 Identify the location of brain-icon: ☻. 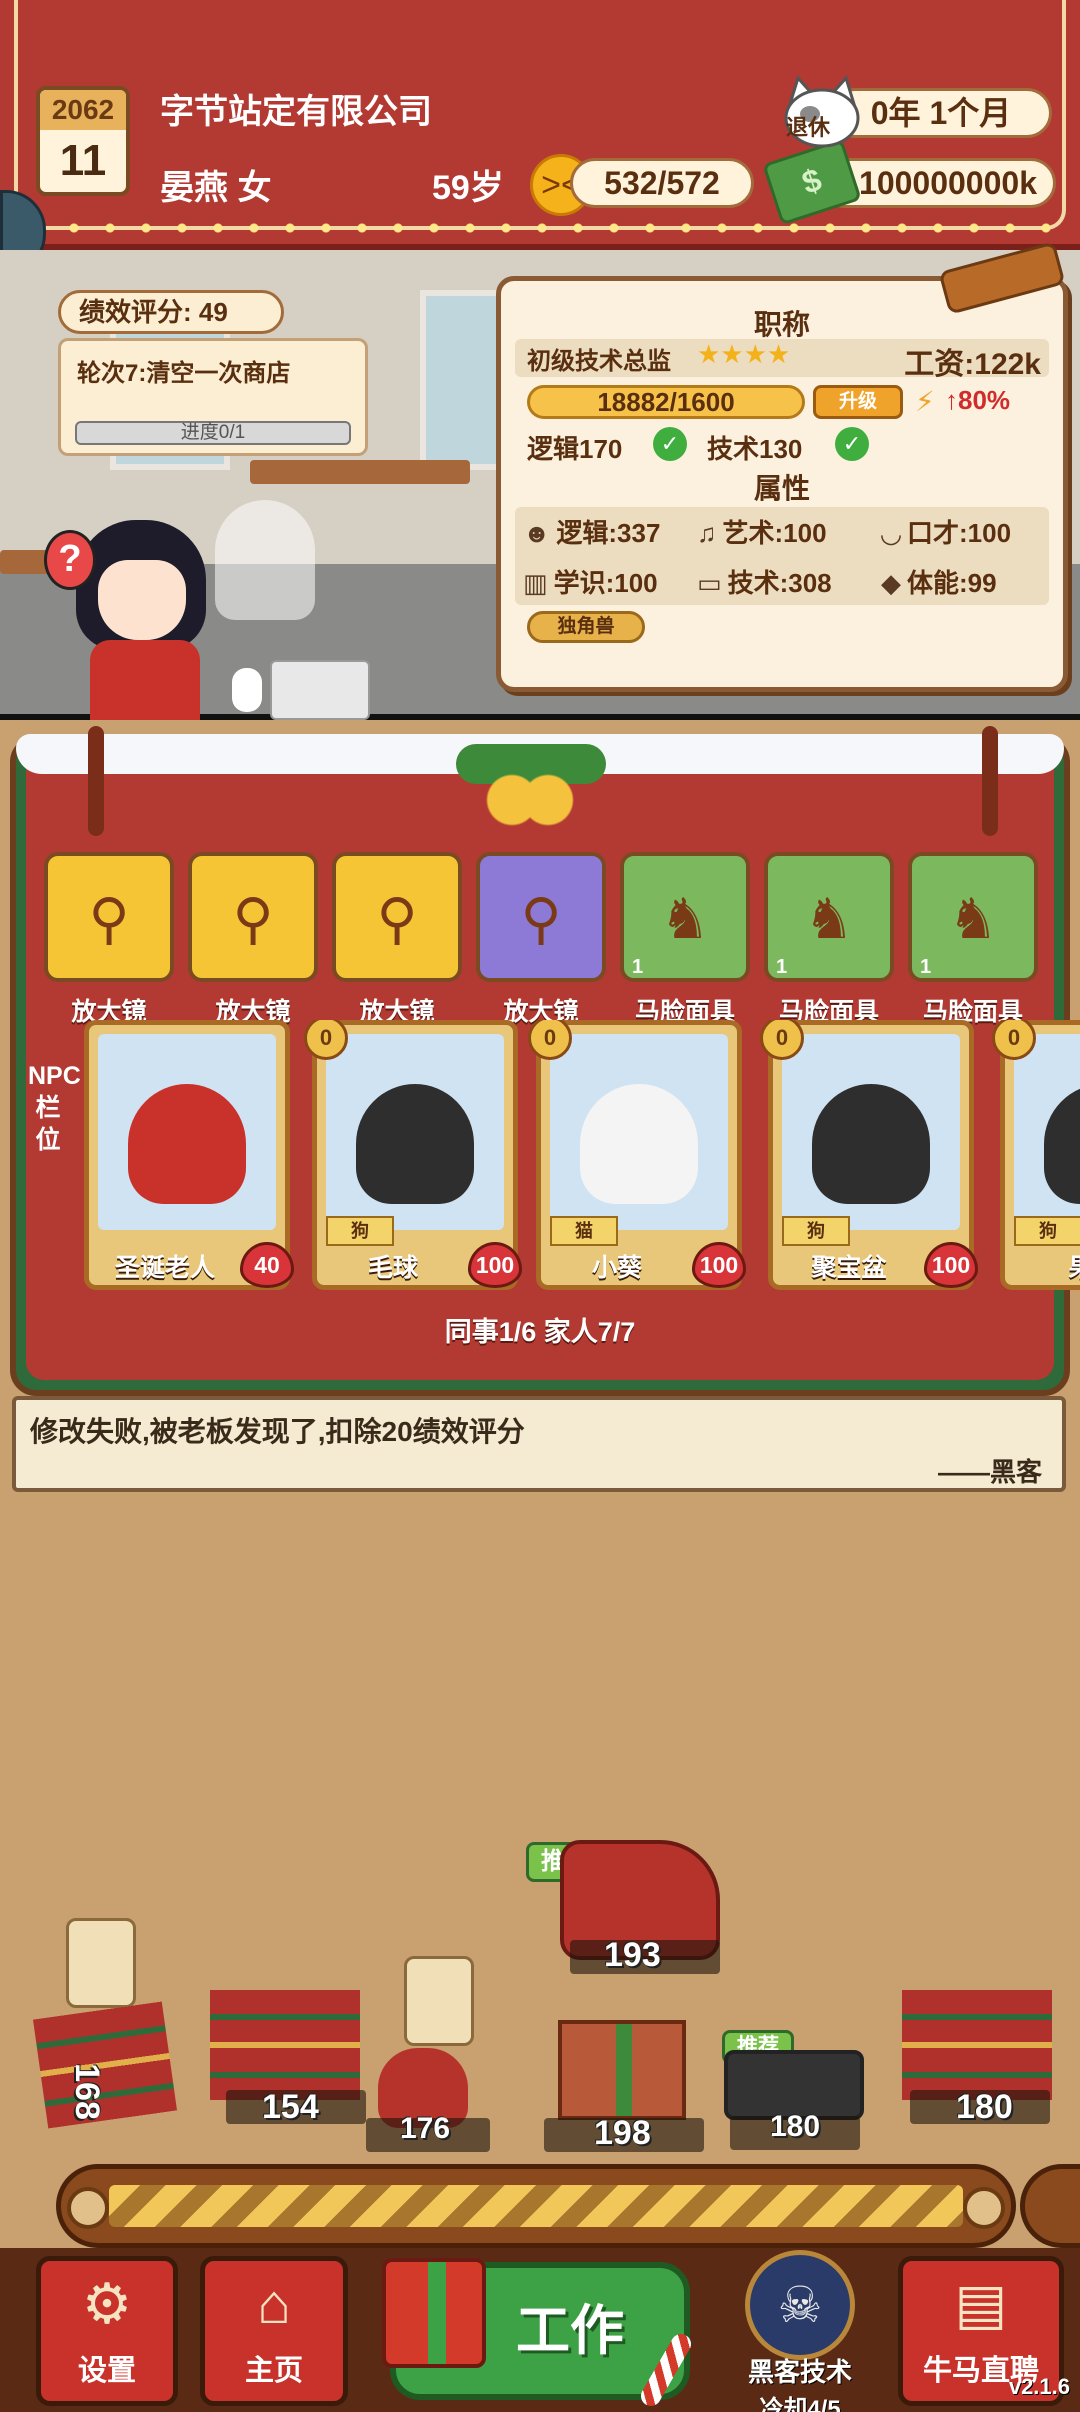
(537, 533).